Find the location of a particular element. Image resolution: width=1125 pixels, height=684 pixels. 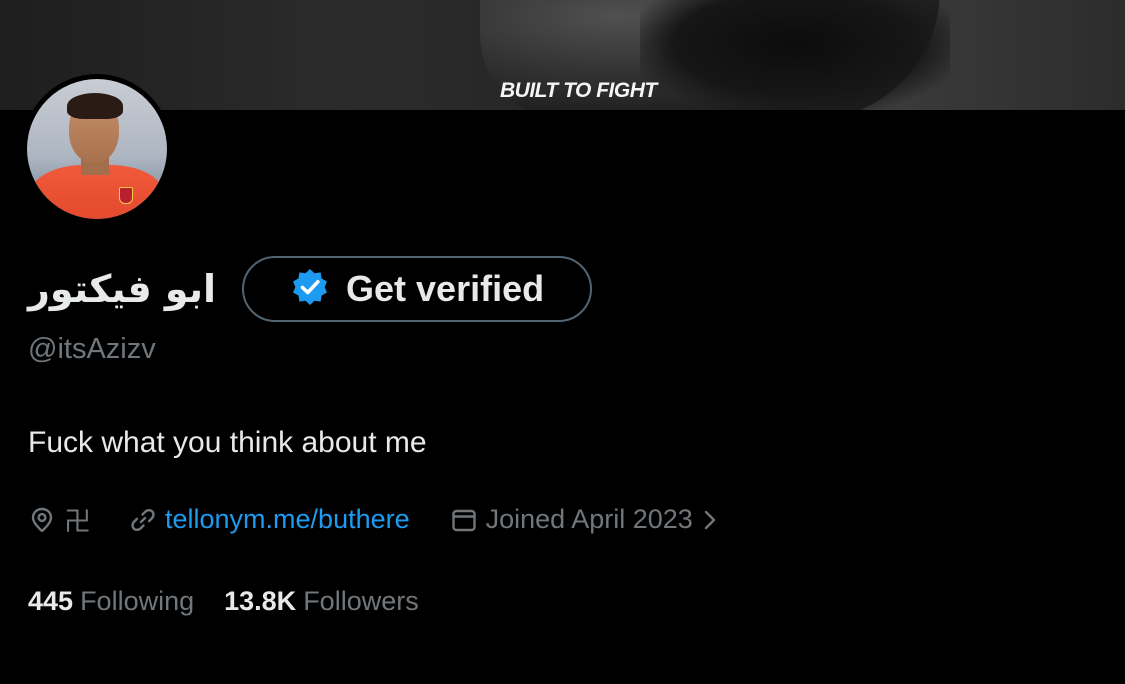

followers-count: 13.8K is located at coordinates (260, 601).